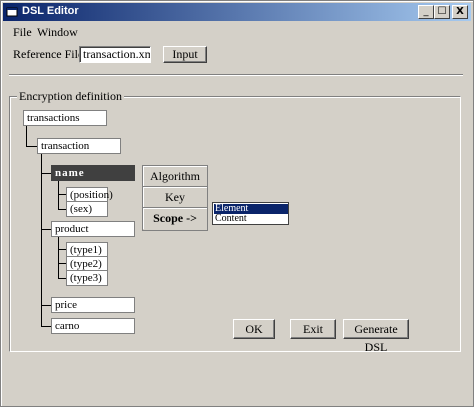 The height and width of the screenshot is (407, 474). Describe the element at coordinates (93, 173) in the screenshot. I see `tree-node-name: name` at that location.